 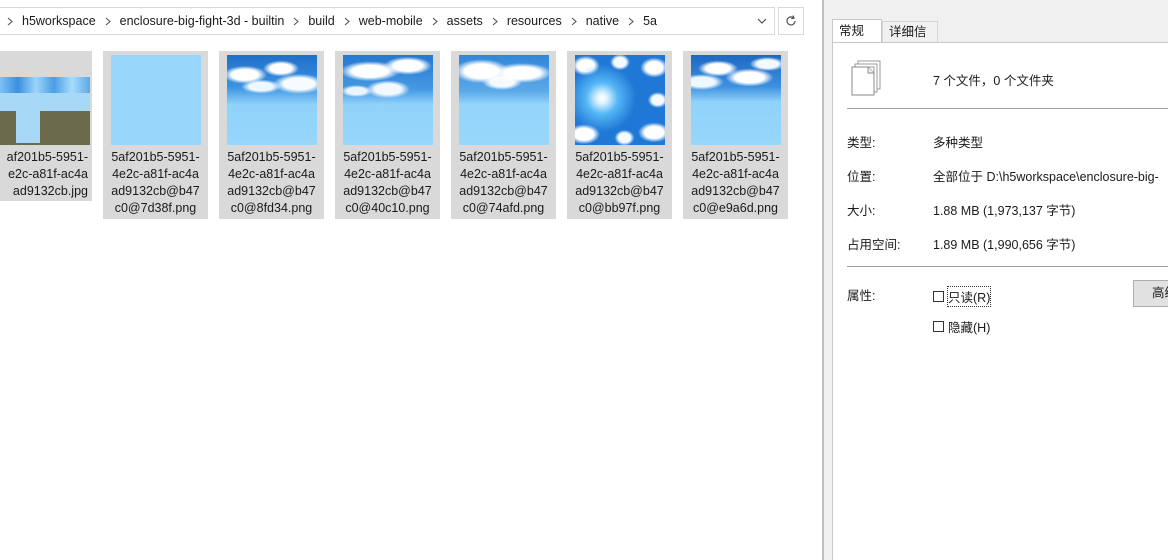 I want to click on breadcrumb-item: h5workspace, so click(x=59, y=21).